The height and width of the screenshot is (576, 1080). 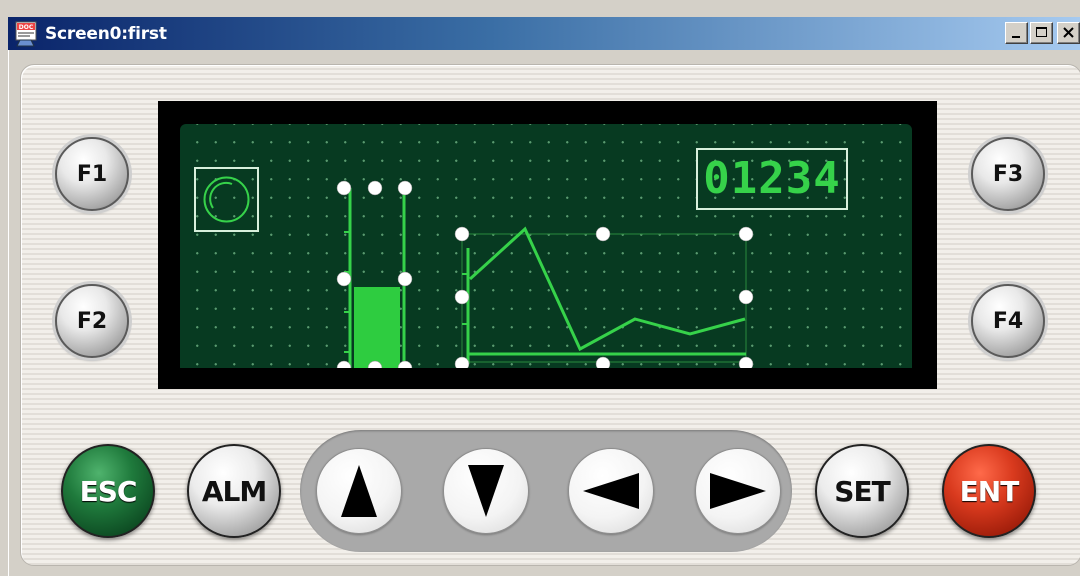 What do you see at coordinates (607, 289) in the screenshot?
I see `trend-line` at bounding box center [607, 289].